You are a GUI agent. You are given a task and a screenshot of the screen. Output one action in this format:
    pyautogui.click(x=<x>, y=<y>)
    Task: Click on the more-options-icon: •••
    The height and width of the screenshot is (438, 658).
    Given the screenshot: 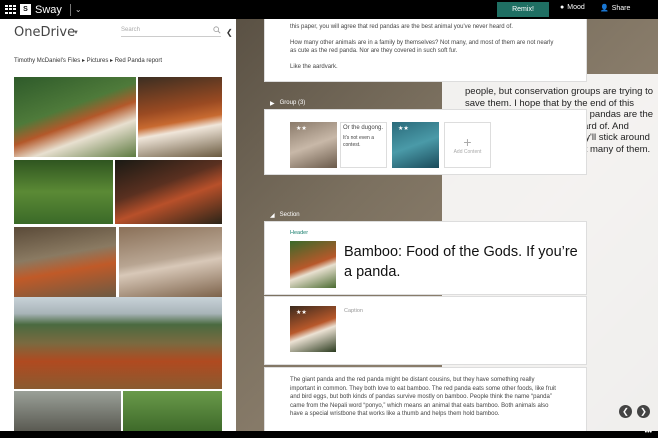 What is the action you would take?
    pyautogui.click(x=648, y=432)
    